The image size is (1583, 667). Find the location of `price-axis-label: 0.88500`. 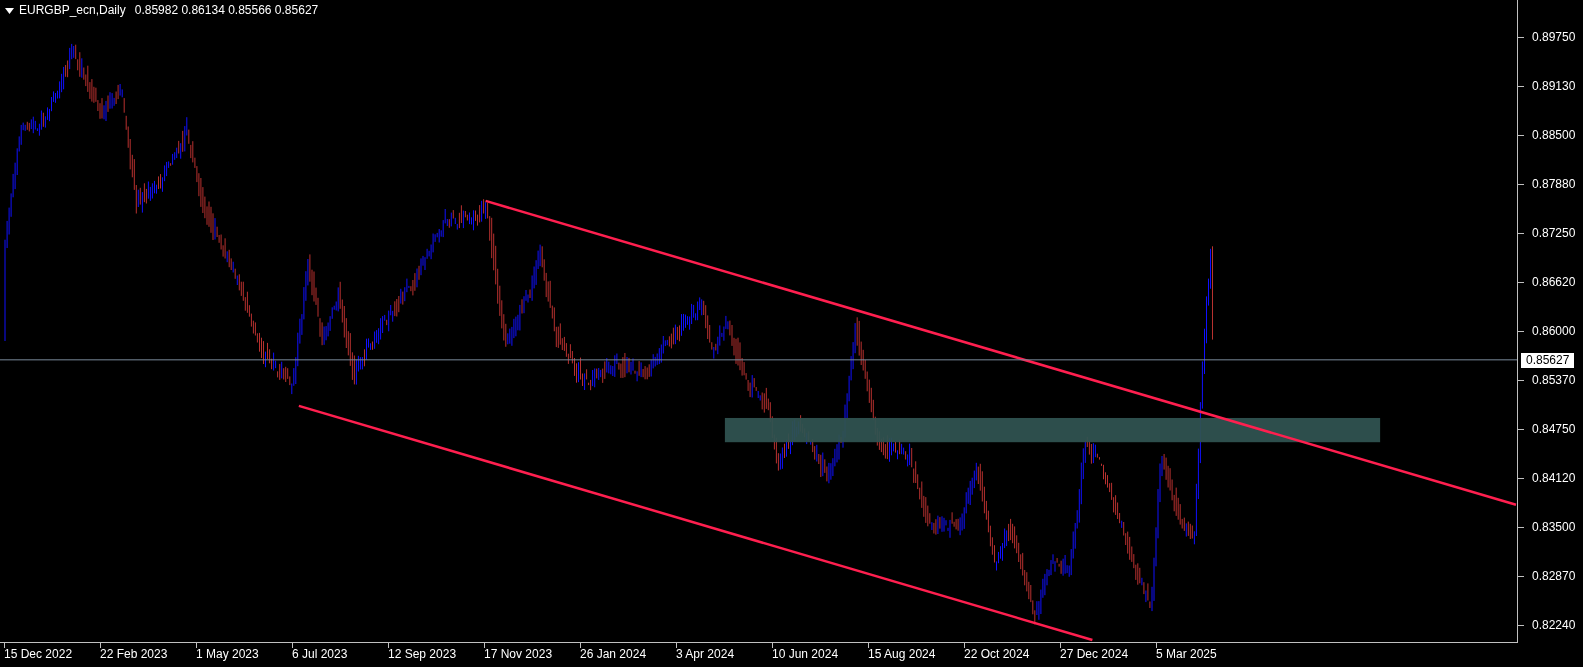

price-axis-label: 0.88500 is located at coordinates (1554, 135).